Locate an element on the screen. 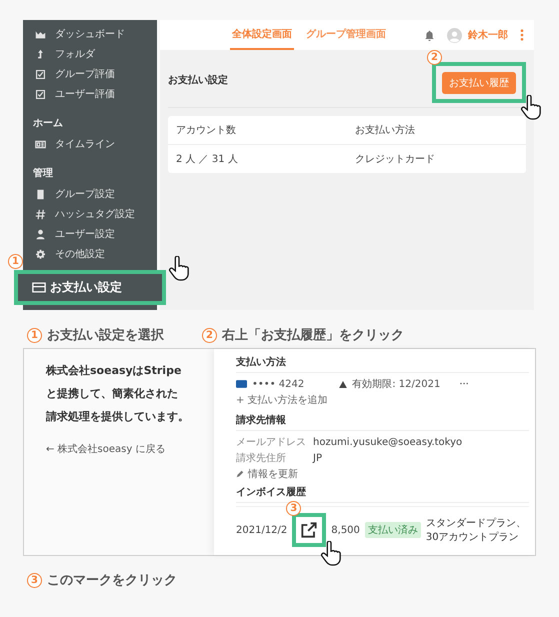  external-link-icon is located at coordinates (309, 530).